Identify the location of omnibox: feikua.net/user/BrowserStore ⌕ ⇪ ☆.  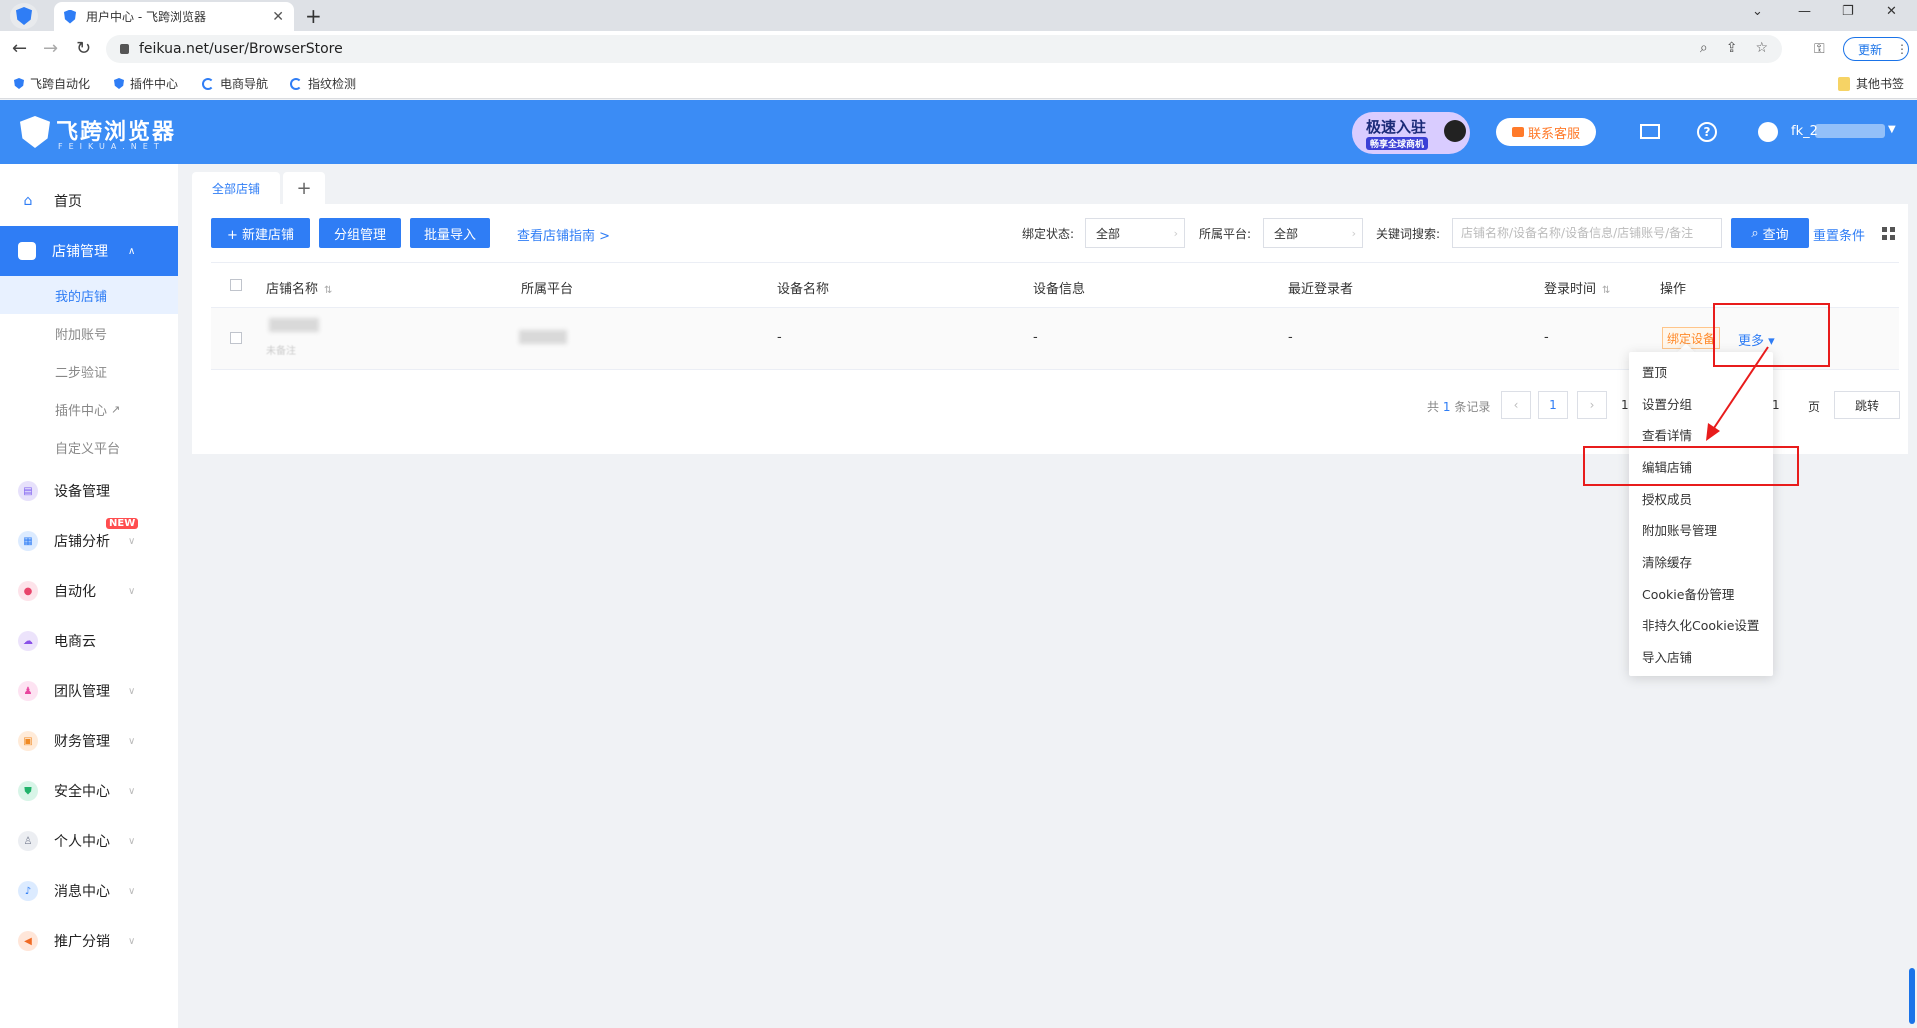
(944, 49).